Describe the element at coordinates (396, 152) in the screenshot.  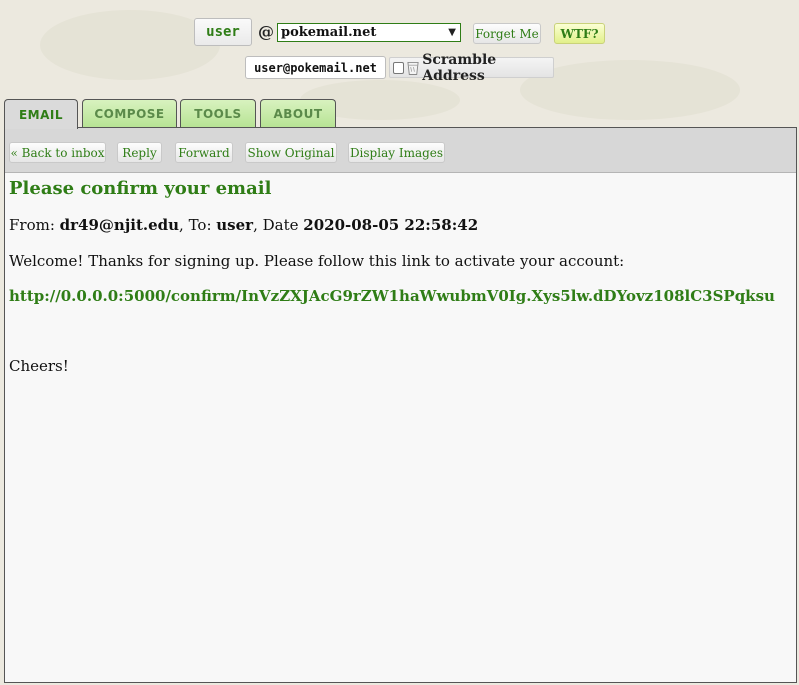
I see `display-images-button: Display Images` at that location.